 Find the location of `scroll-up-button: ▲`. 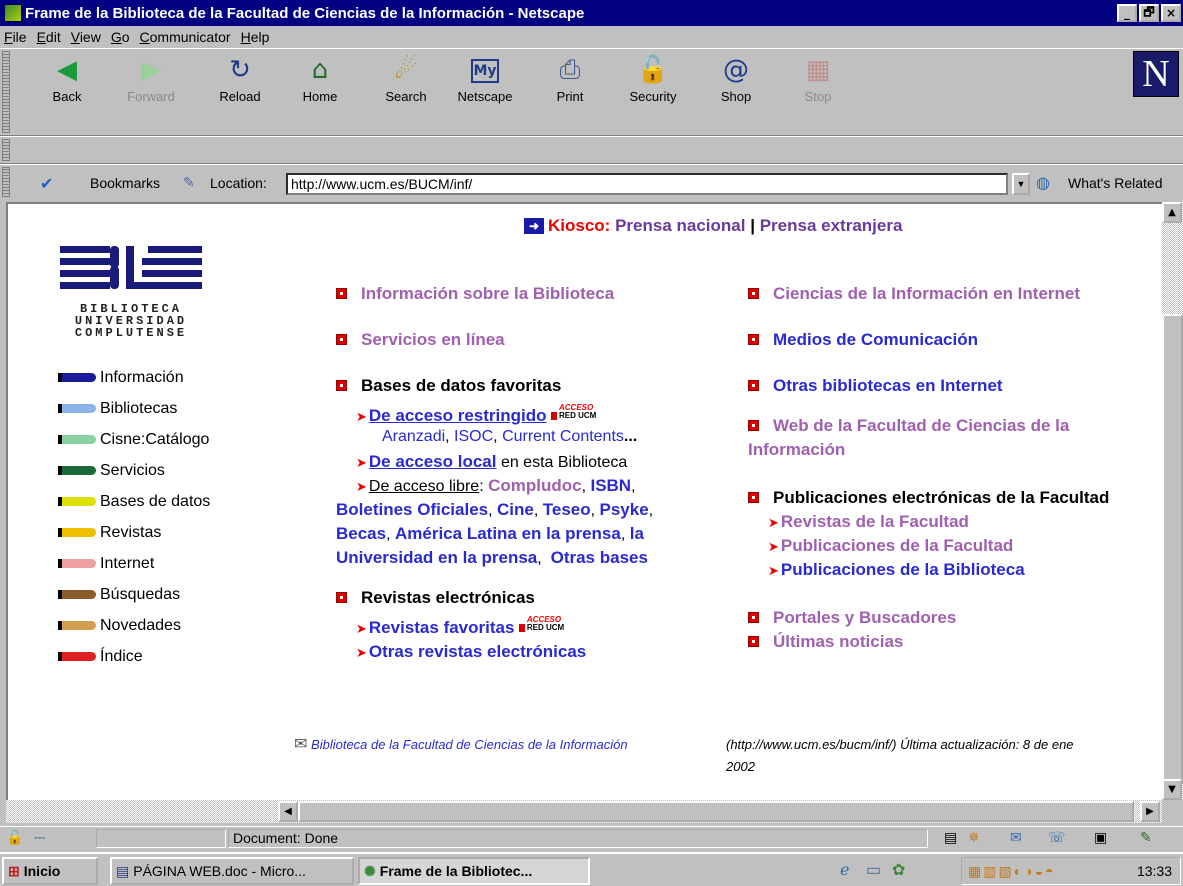

scroll-up-button: ▲ is located at coordinates (1172, 212).